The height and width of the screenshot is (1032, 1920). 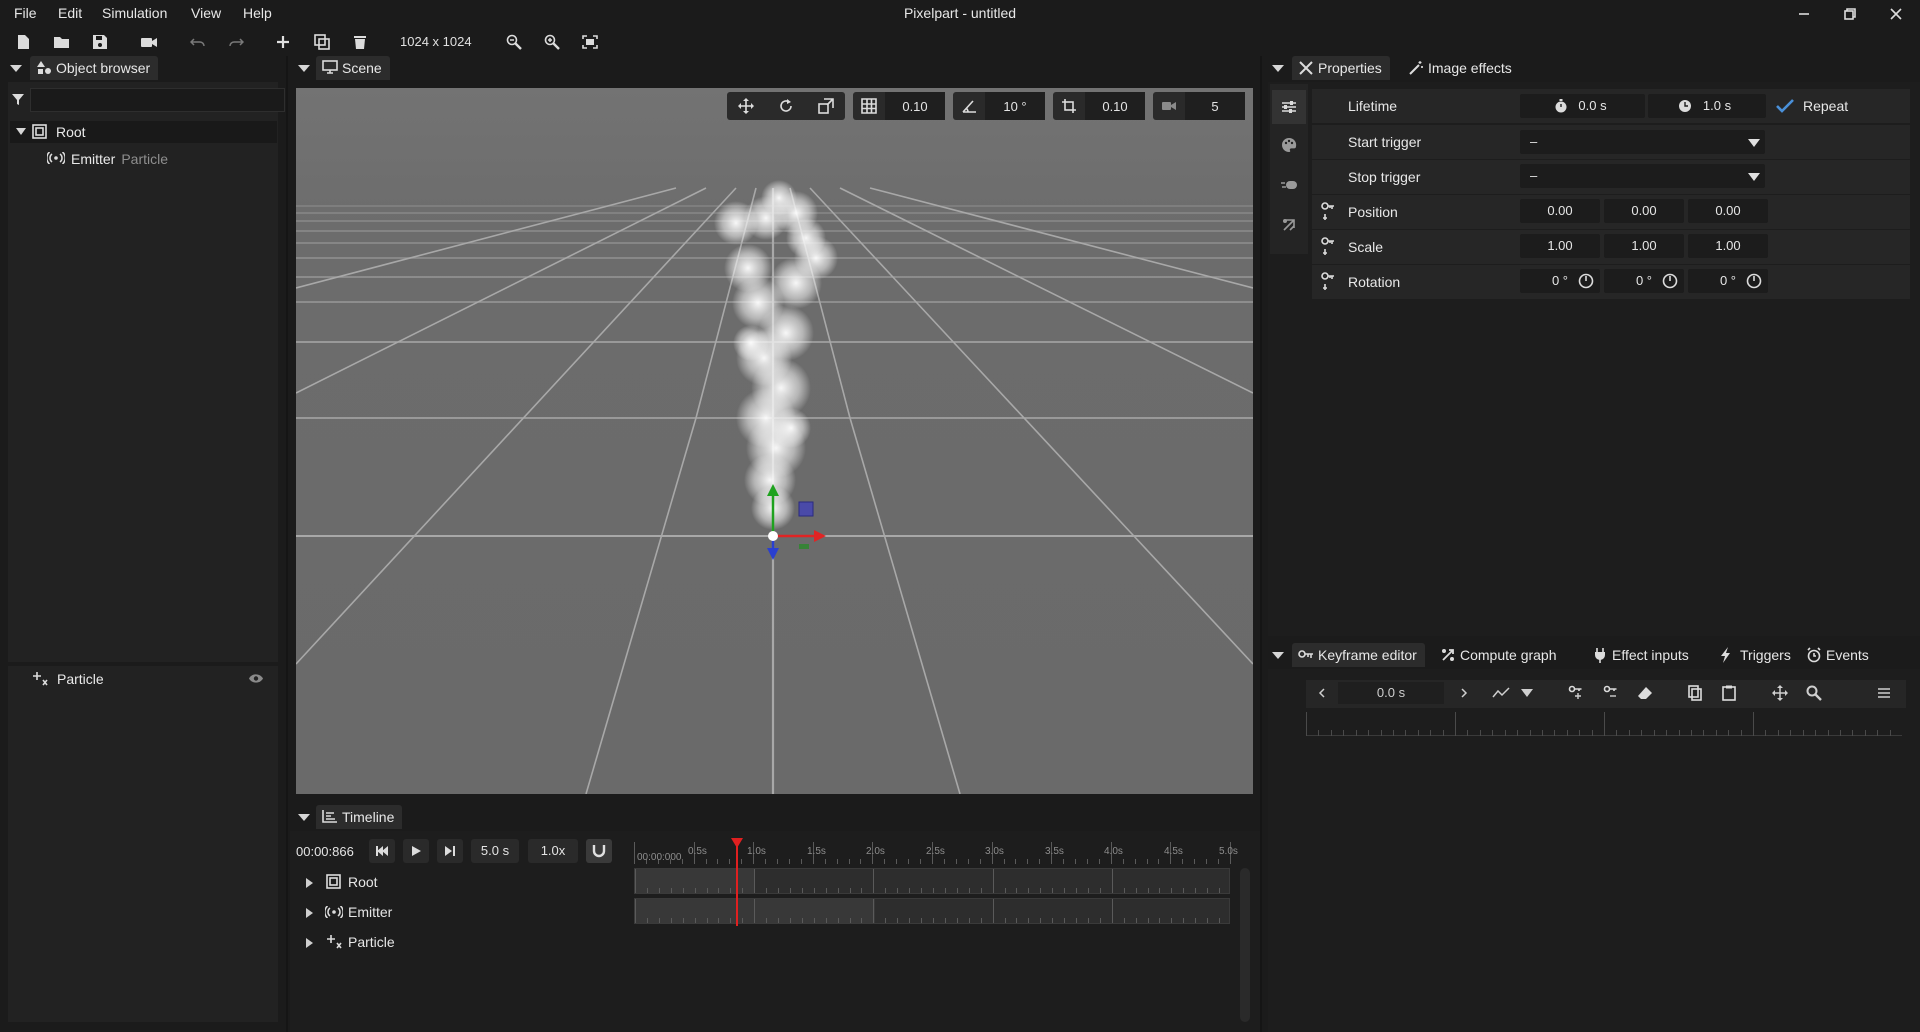 What do you see at coordinates (1069, 106) in the screenshot?
I see `scale-snap-button` at bounding box center [1069, 106].